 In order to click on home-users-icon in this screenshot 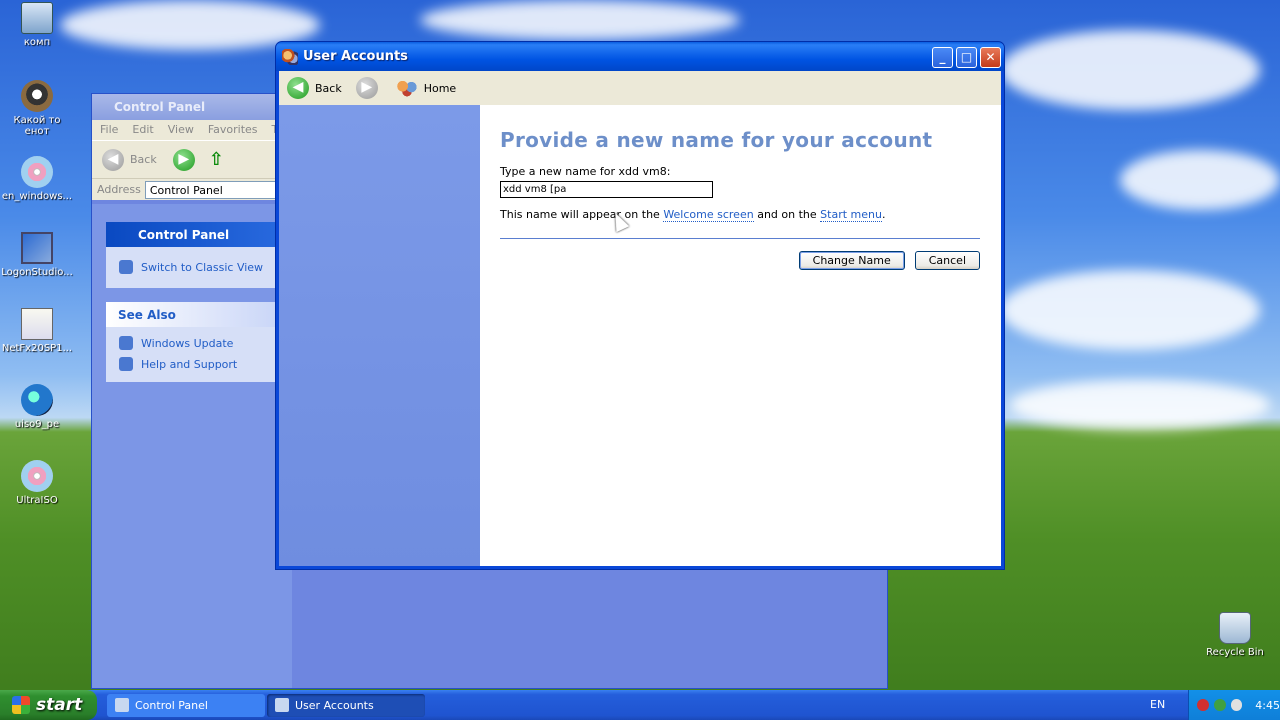, I will do `click(406, 88)`.